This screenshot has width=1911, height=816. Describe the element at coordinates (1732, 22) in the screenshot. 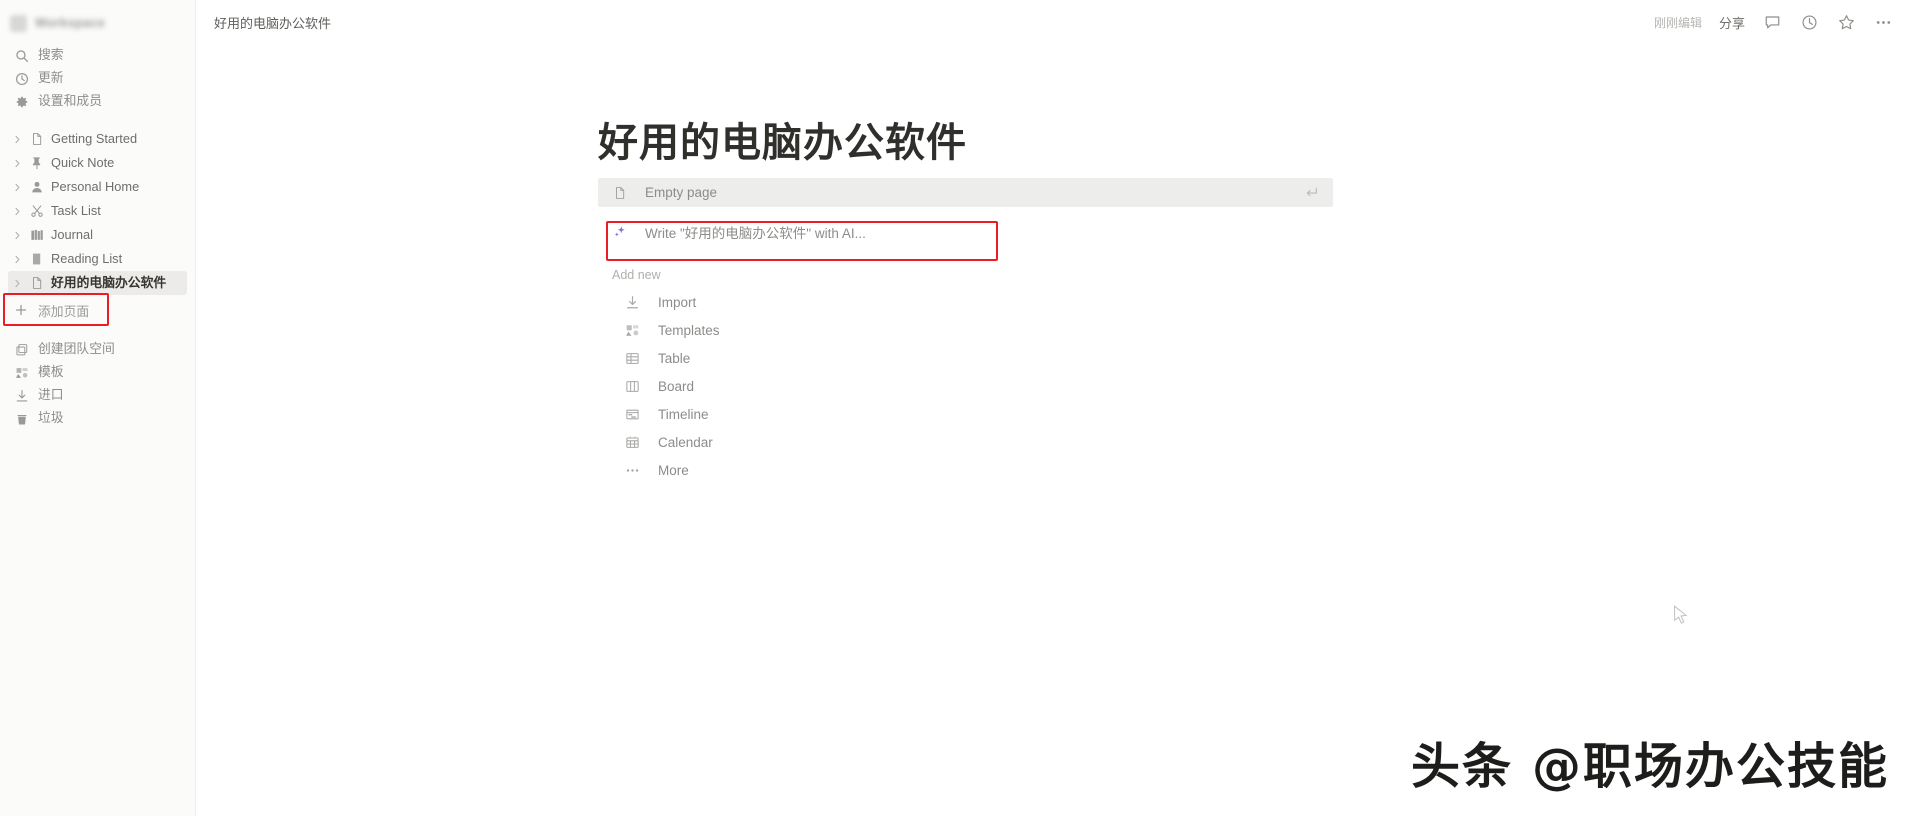

I see `share-button: 分享` at that location.